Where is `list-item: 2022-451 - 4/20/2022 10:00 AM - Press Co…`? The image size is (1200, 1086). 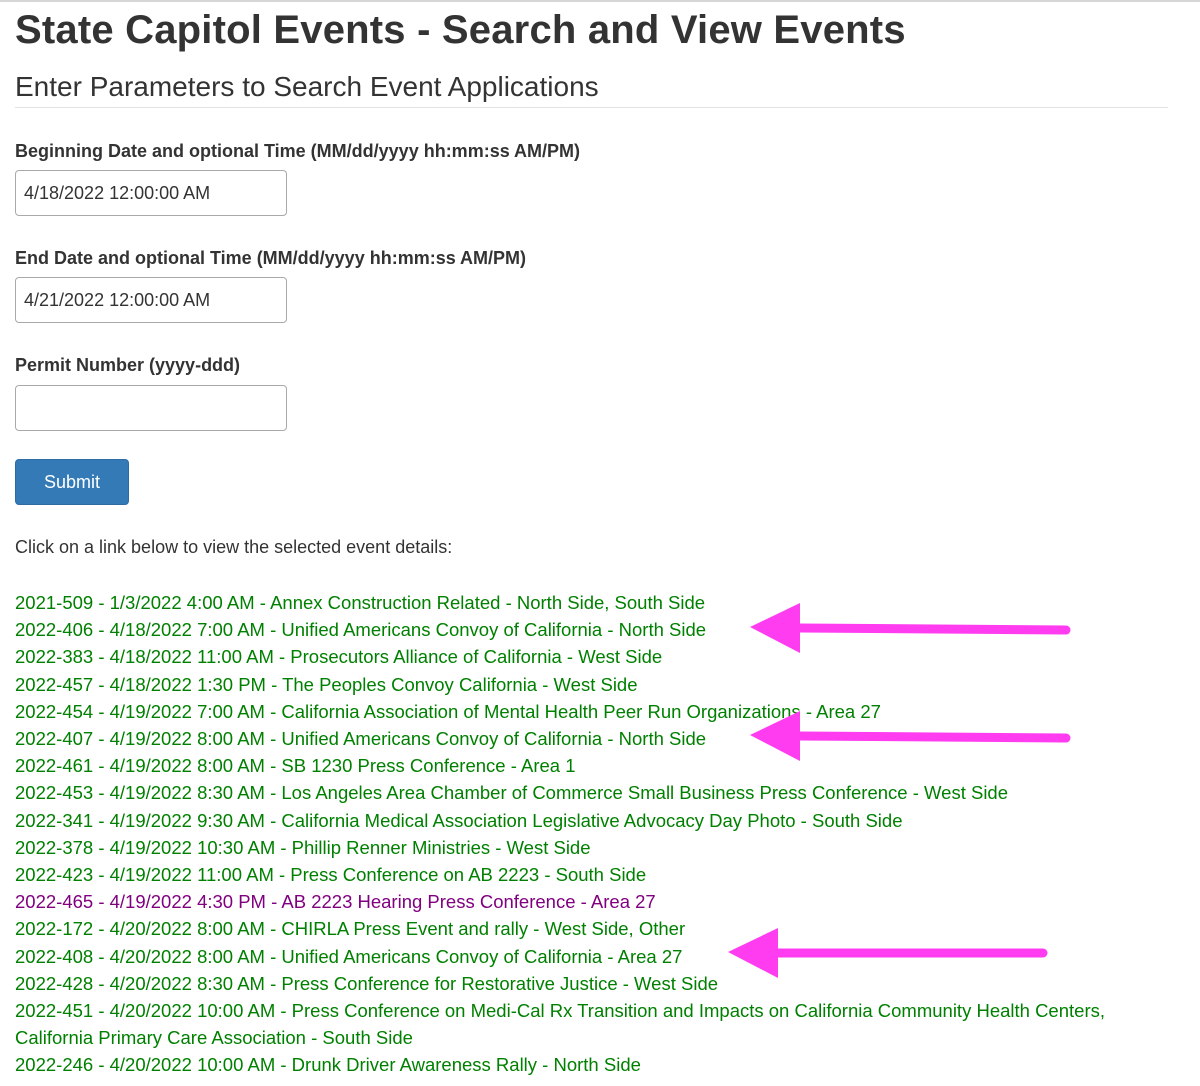 list-item: 2022-451 - 4/20/2022 10:00 AM - Press Co… is located at coordinates (590, 1024).